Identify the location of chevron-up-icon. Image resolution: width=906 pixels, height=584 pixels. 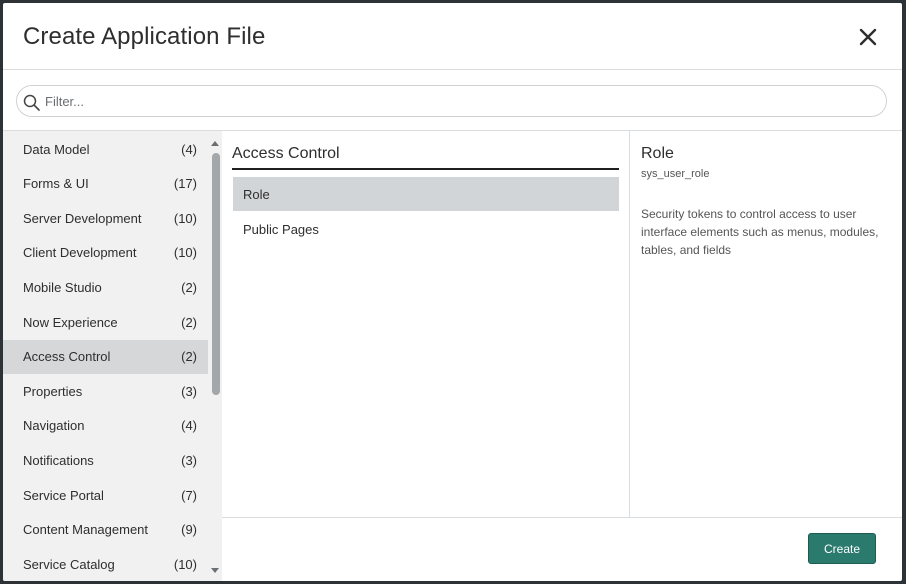
(215, 144).